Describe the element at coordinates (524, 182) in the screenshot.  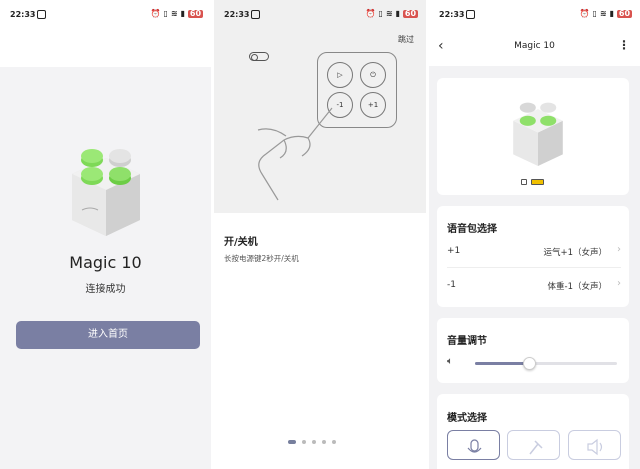
I see `connection-icon` at that location.